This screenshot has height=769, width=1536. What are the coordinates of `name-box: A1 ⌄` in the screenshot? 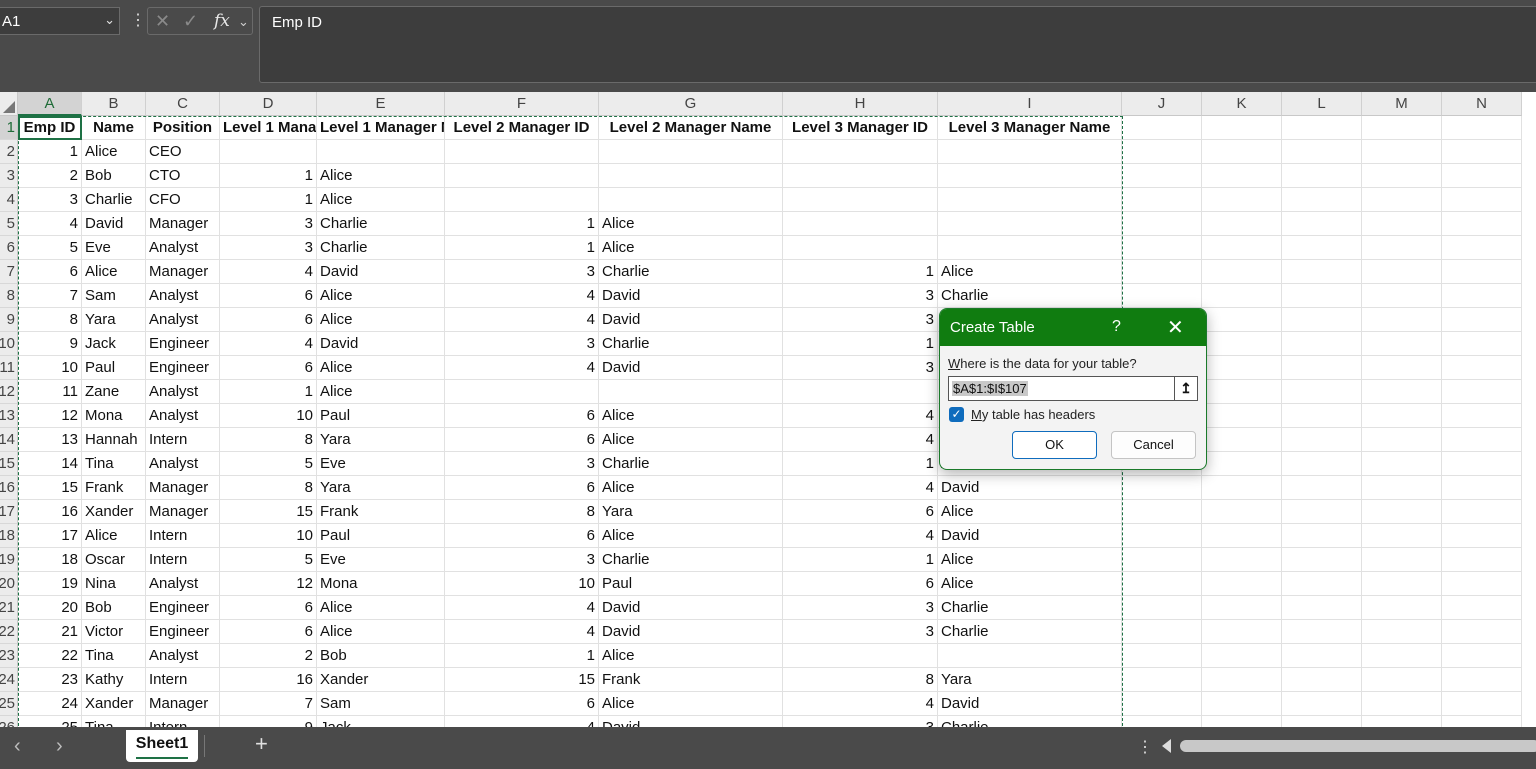 It's located at (60, 21).